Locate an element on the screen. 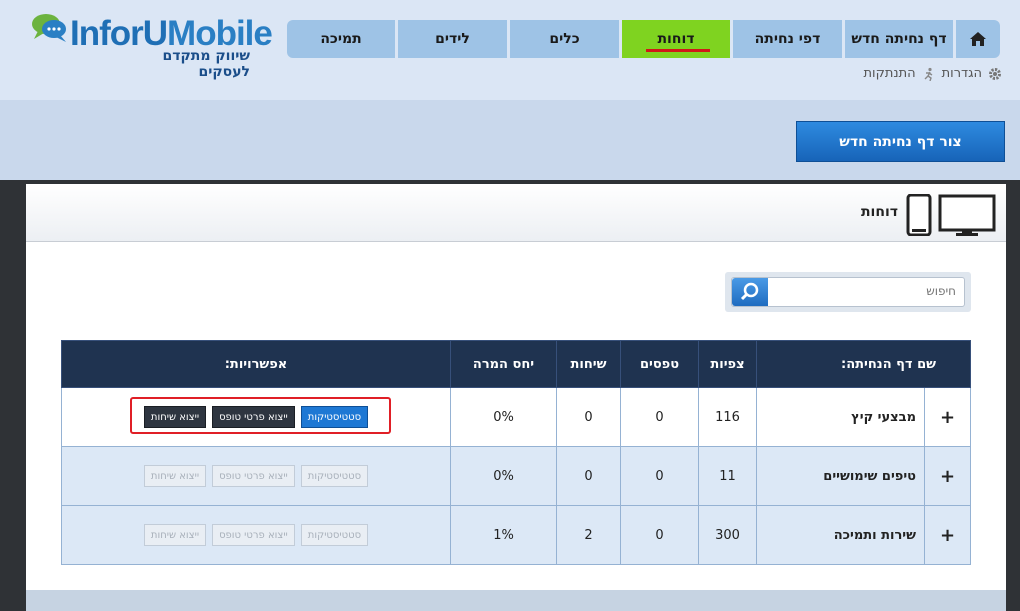 This screenshot has width=1020, height=611. col-header-conversion: יחס המרה is located at coordinates (503, 364).